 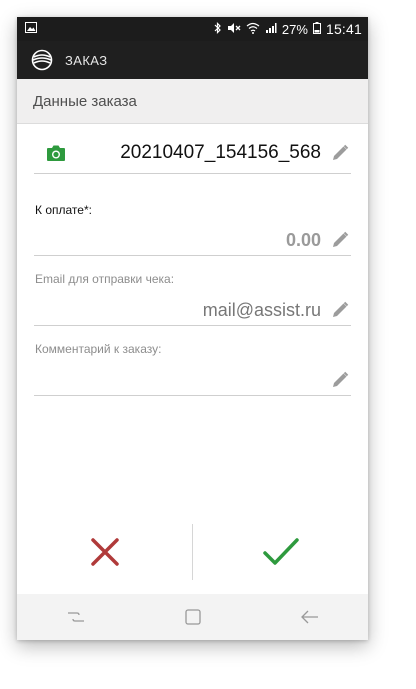 What do you see at coordinates (271, 29) in the screenshot?
I see `signal-icon` at bounding box center [271, 29].